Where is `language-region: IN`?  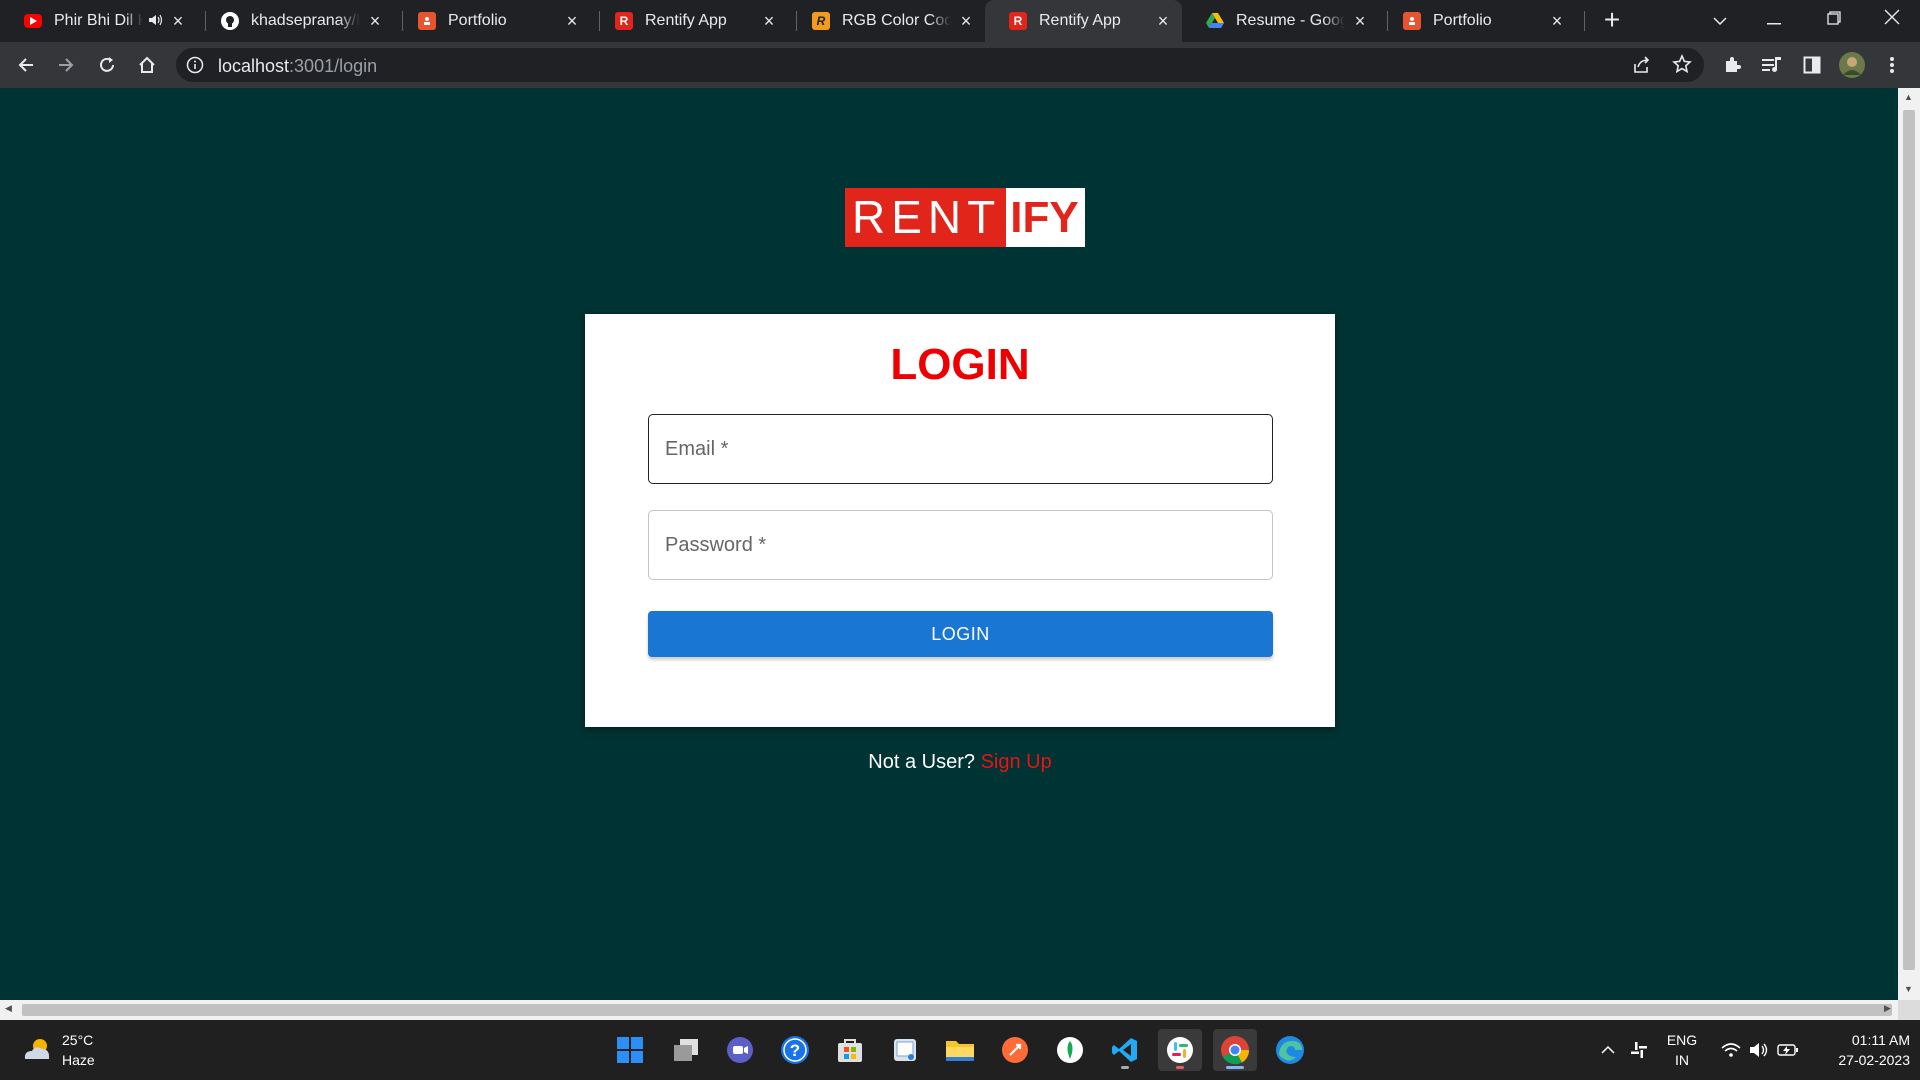
language-region: IN is located at coordinates (1682, 1060).